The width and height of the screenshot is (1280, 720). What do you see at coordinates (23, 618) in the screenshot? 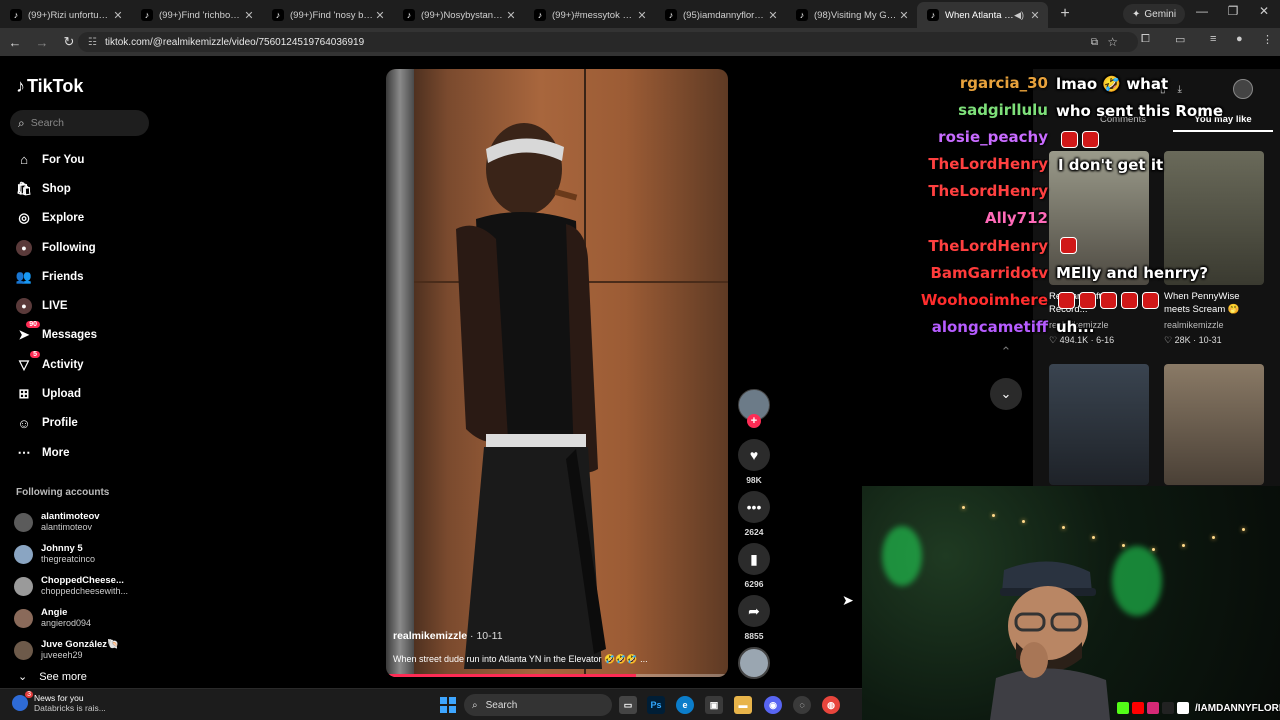
I see `avatar` at bounding box center [23, 618].